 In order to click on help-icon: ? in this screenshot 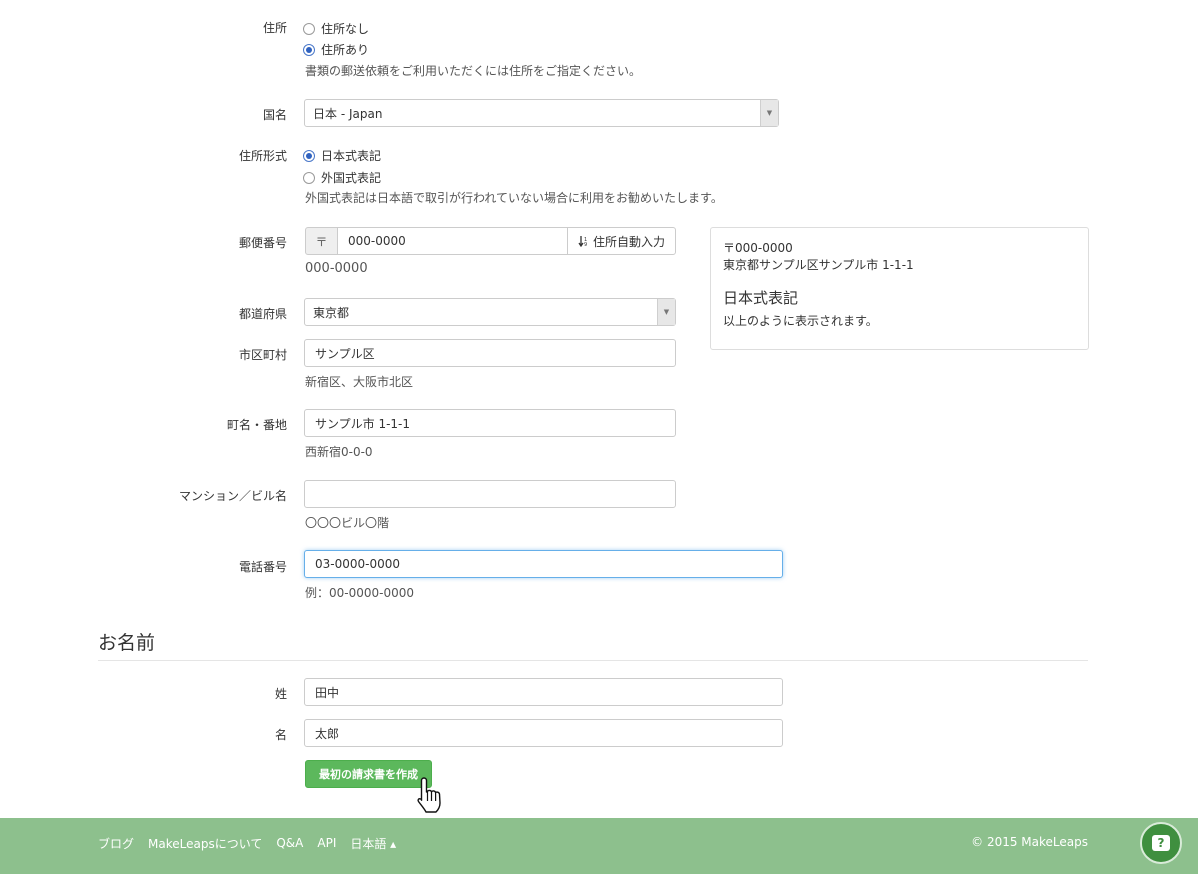, I will do `click(1161, 843)`.